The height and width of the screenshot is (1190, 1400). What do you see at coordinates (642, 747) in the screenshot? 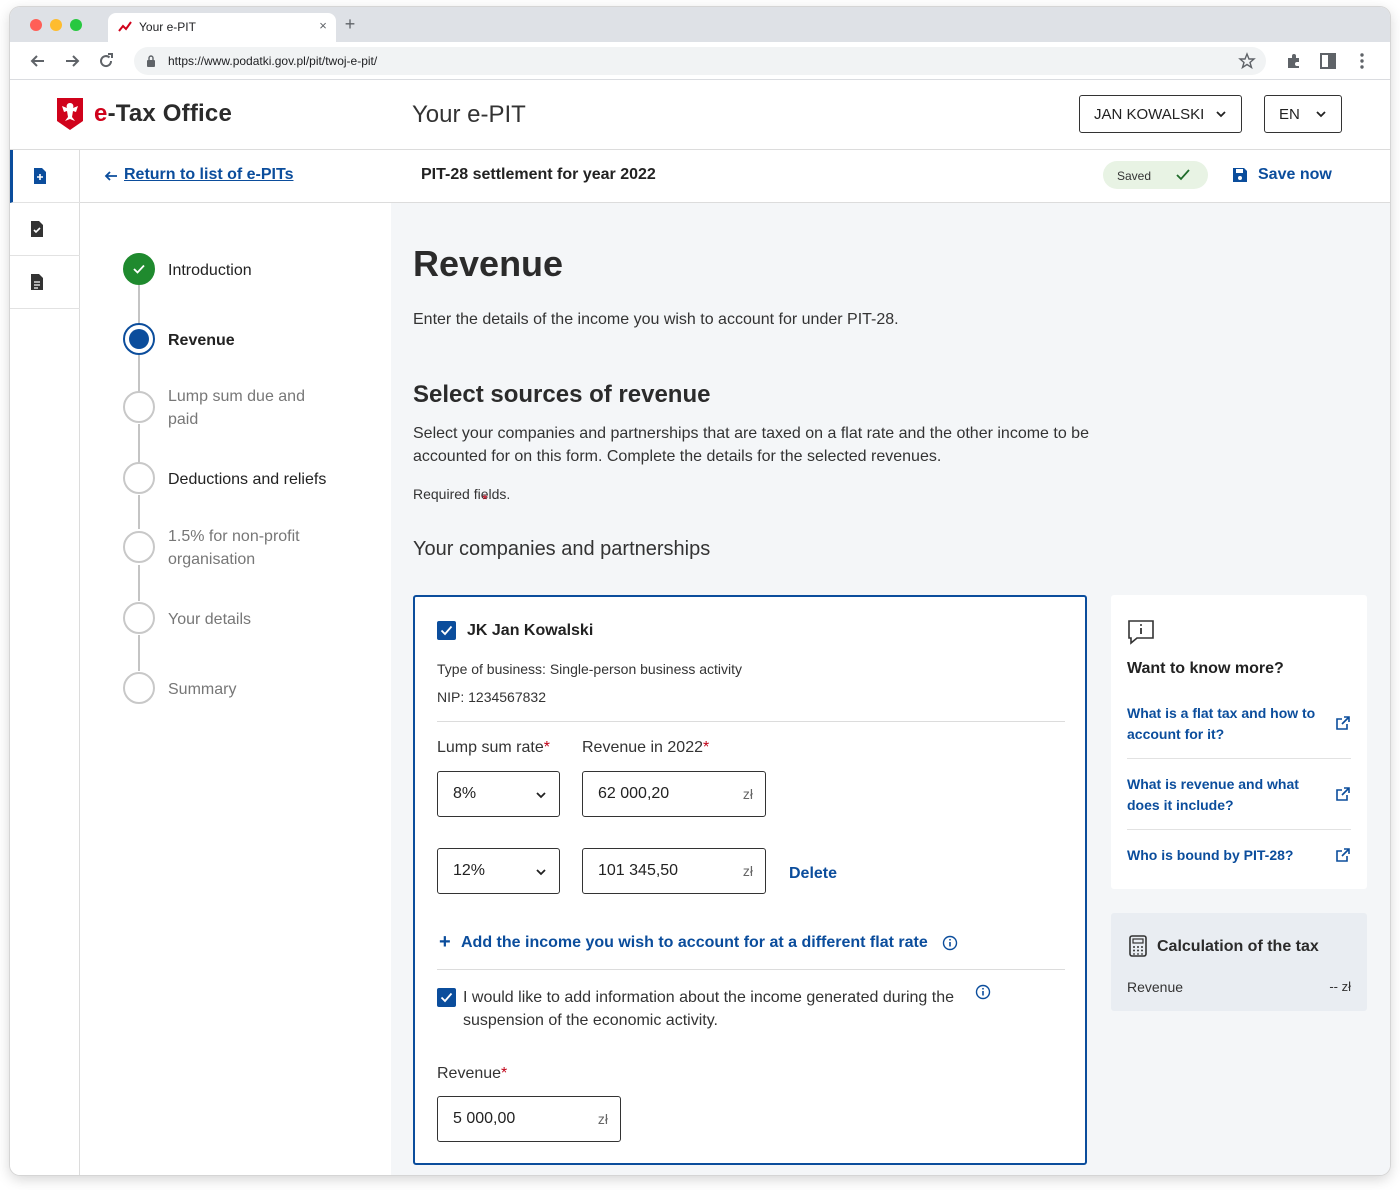
I see `revenue-label-text: Revenue in 2022` at bounding box center [642, 747].